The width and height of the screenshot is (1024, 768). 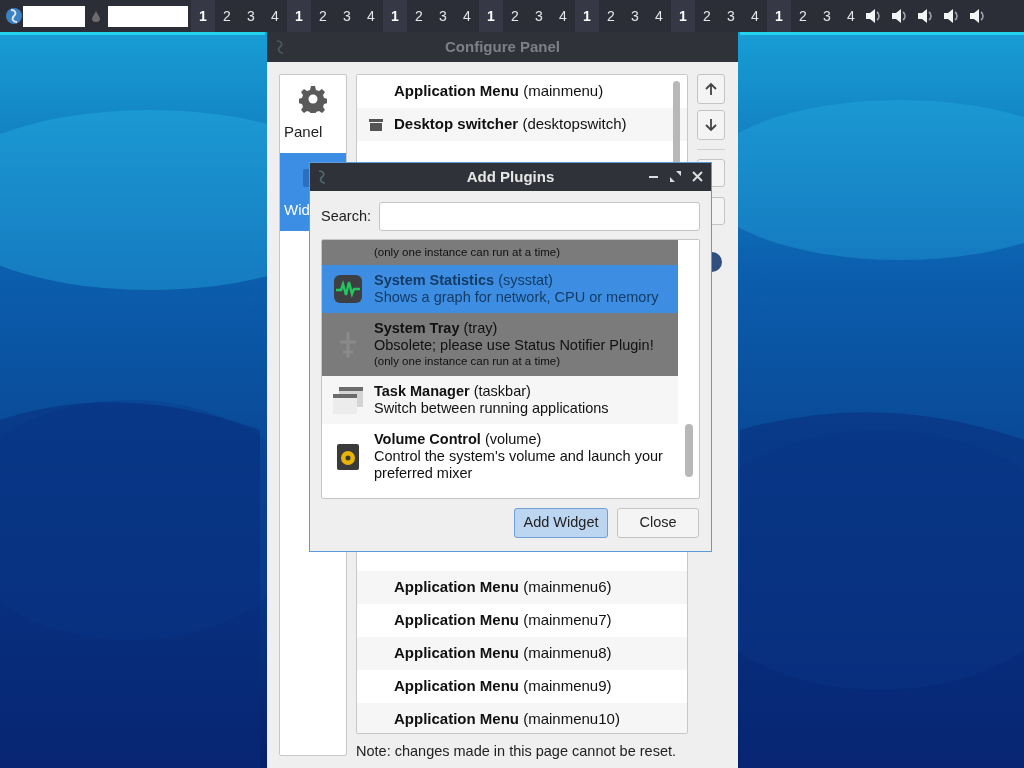 What do you see at coordinates (517, 297) in the screenshot?
I see `plugin-description: Shows a graph for network, CPU or memory` at bounding box center [517, 297].